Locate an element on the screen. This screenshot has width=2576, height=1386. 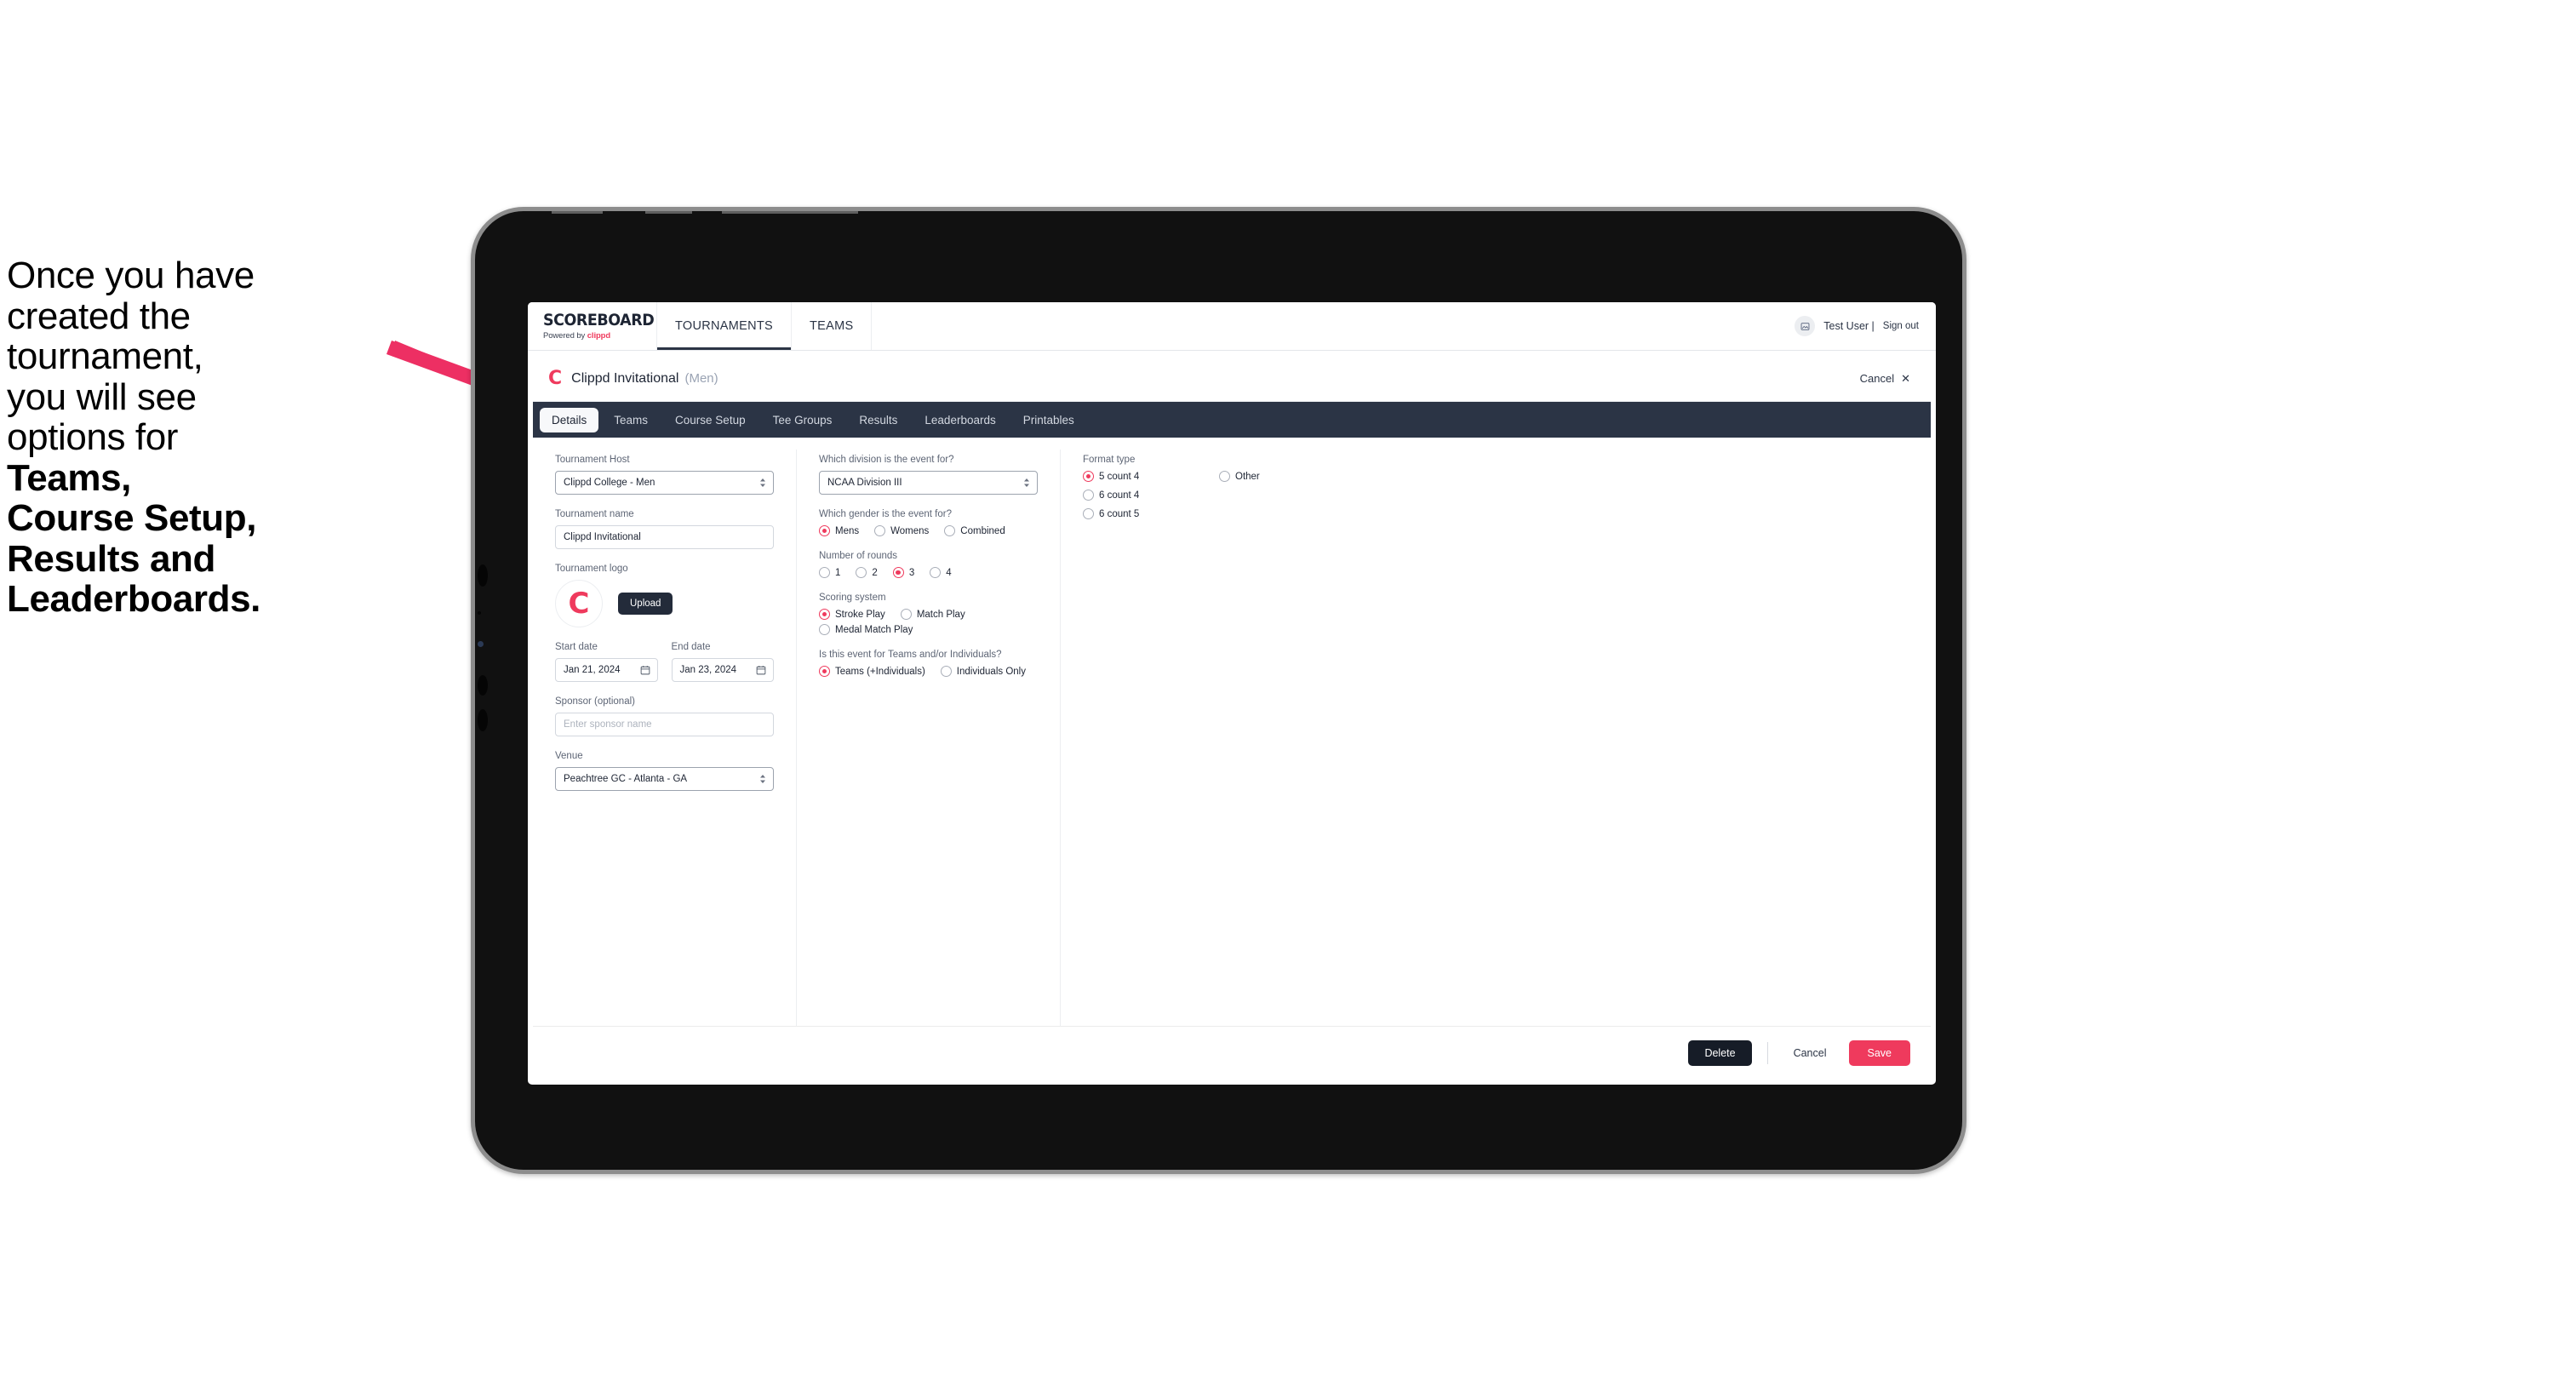
label-venue: Venue is located at coordinates (569, 756).